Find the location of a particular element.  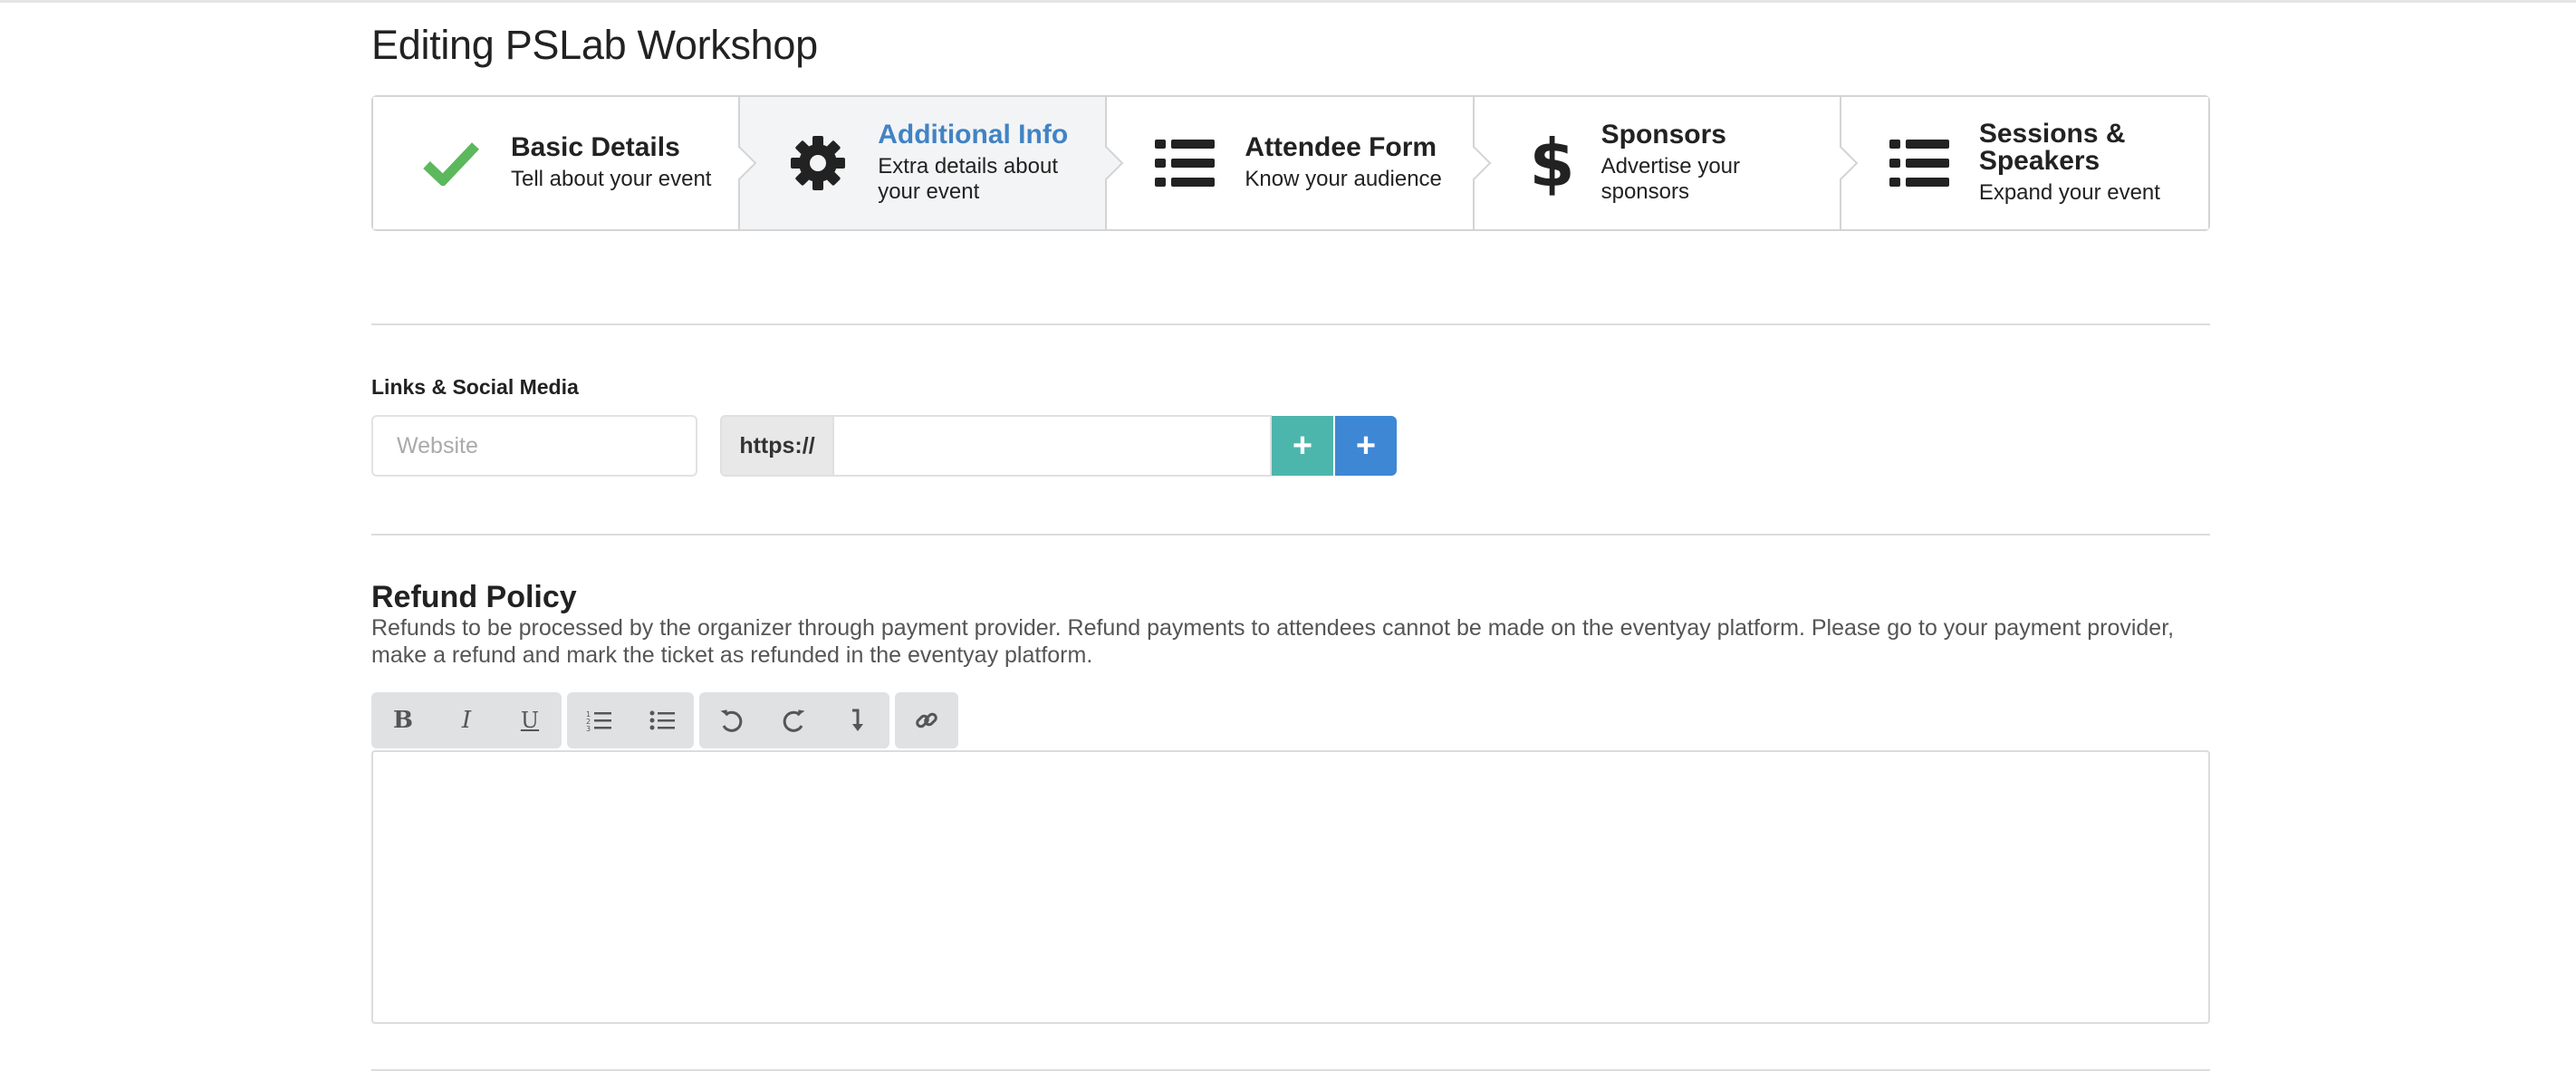

editor-toolbar: B I U 123 is located at coordinates (667, 720).